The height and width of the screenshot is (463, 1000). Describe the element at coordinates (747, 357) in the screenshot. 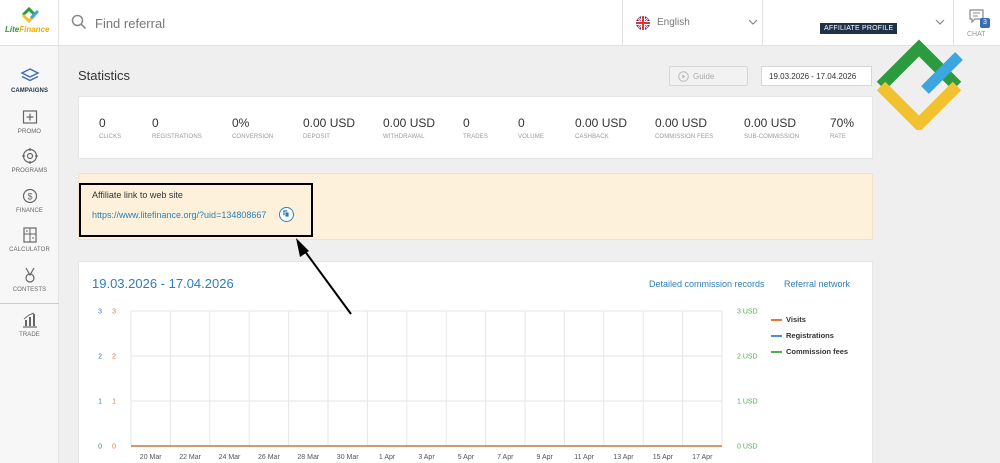

I see `y2-axis-tick-label: 2 USD` at that location.